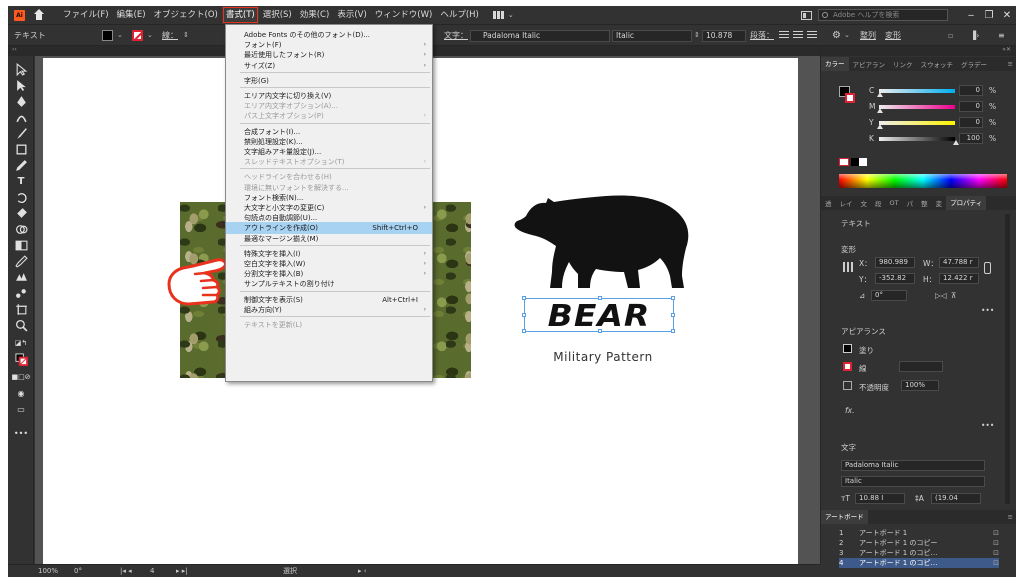 This screenshot has height=583, width=1024. What do you see at coordinates (603, 357) in the screenshot?
I see `subtitle-text: Military Pattern` at bounding box center [603, 357].